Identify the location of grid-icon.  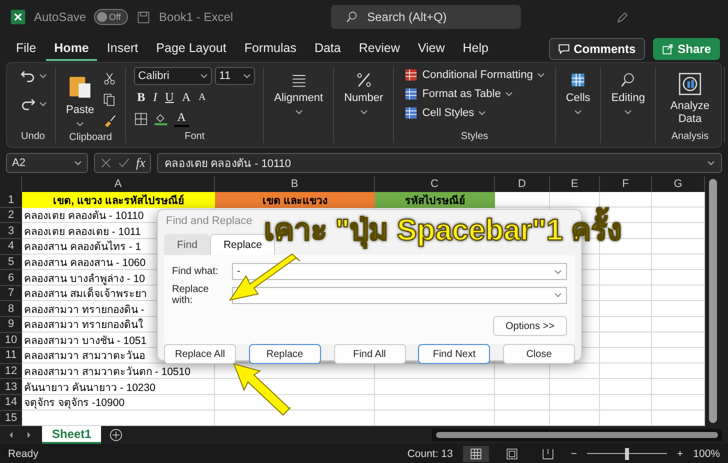
(578, 80).